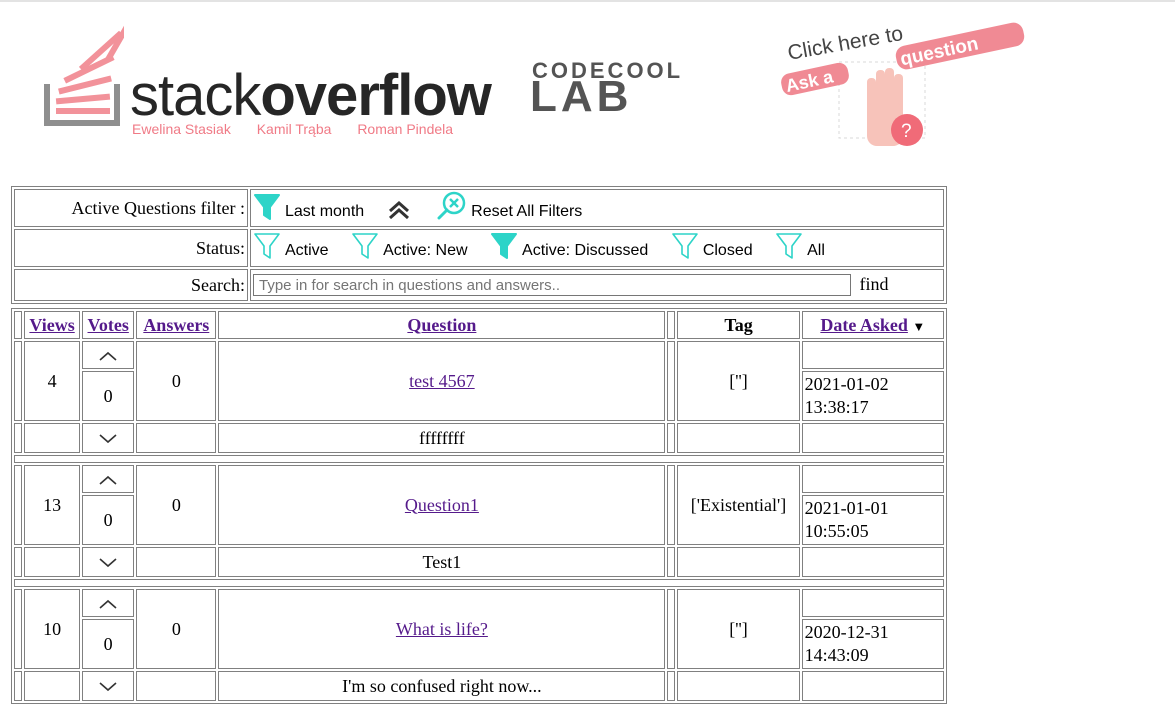  I want to click on search-row: find, so click(597, 285).